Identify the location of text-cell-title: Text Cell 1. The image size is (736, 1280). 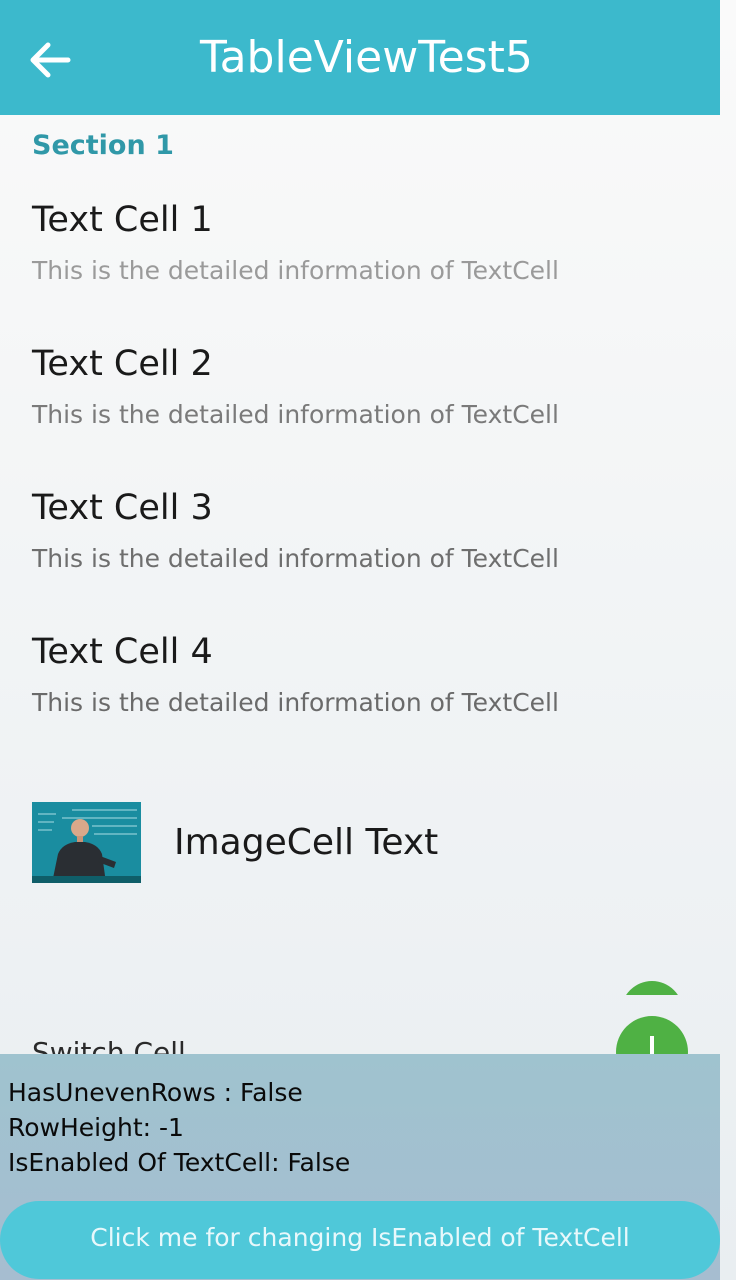
(122, 220).